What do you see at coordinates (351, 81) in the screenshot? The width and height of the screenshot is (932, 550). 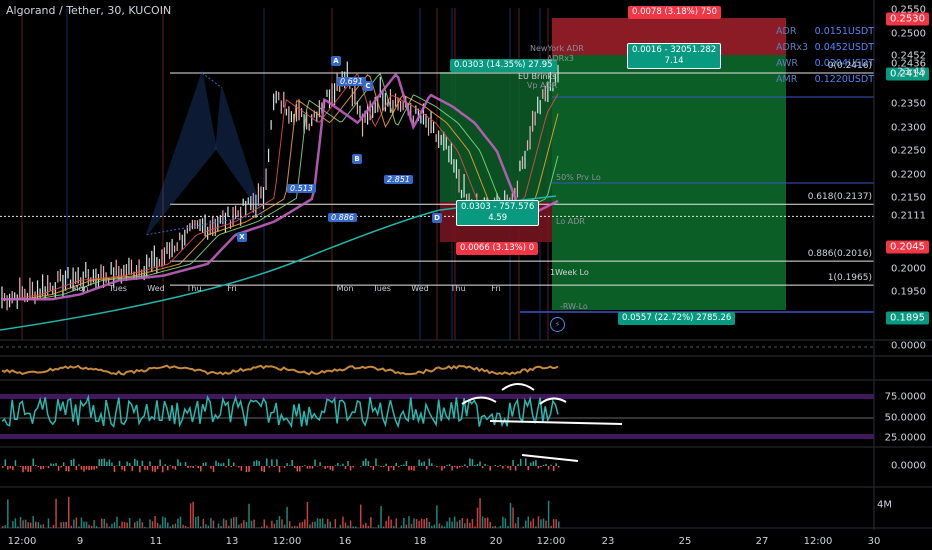 I see `ratio-xab: 0.691` at bounding box center [351, 81].